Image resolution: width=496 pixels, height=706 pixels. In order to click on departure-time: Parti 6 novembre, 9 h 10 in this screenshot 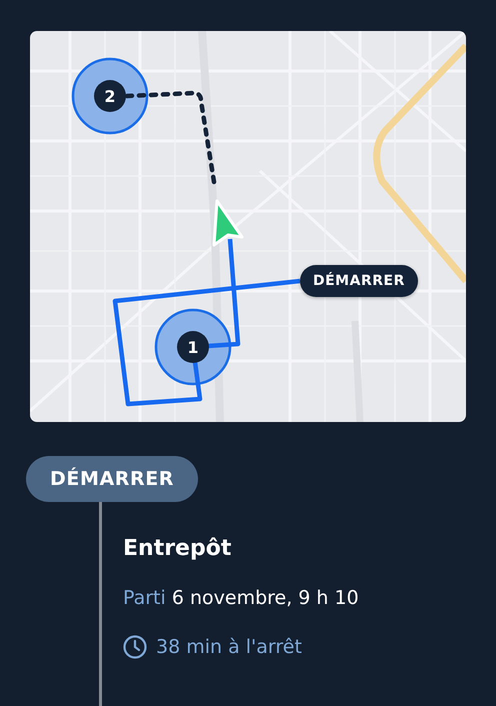, I will do `click(241, 598)`.